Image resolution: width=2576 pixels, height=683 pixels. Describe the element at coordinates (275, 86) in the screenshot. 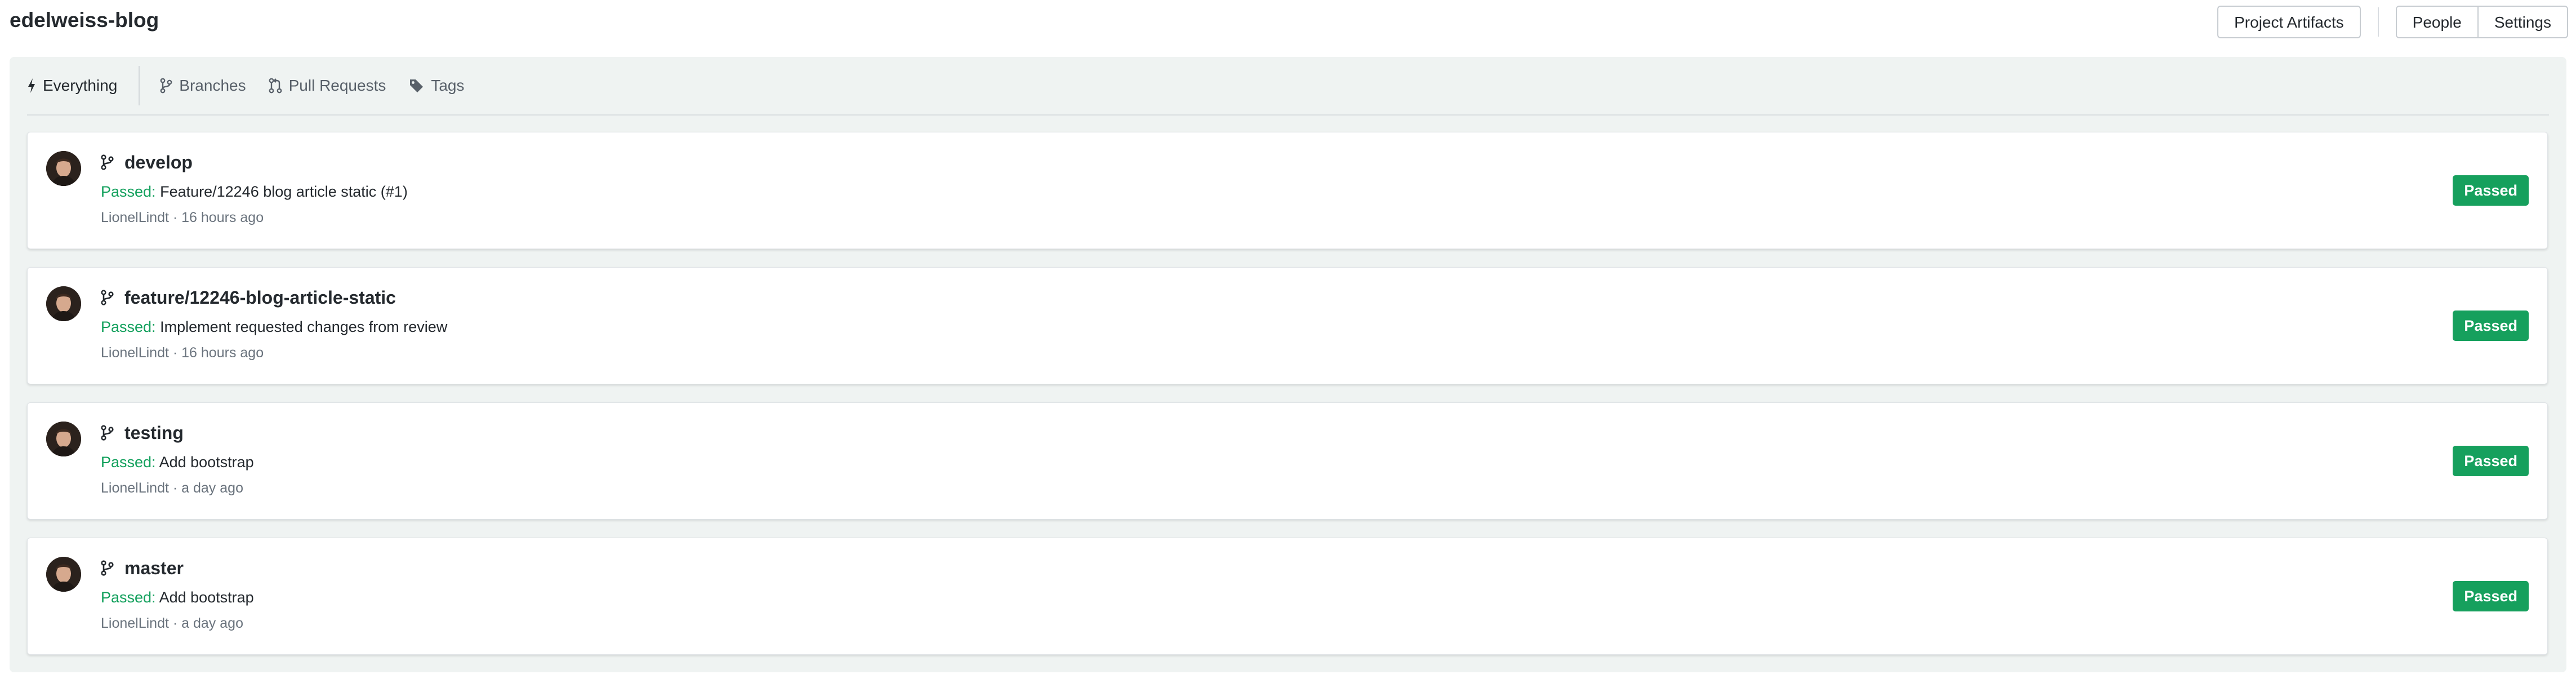

I see `pull-request-icon` at that location.